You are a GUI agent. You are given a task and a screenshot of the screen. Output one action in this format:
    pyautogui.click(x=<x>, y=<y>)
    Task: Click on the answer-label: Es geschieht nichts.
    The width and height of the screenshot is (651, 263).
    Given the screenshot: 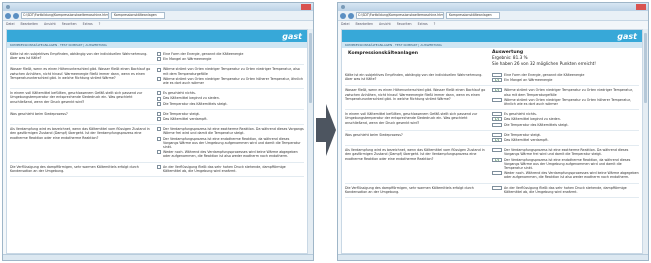 What is the action you would take?
    pyautogui.click(x=520, y=114)
    